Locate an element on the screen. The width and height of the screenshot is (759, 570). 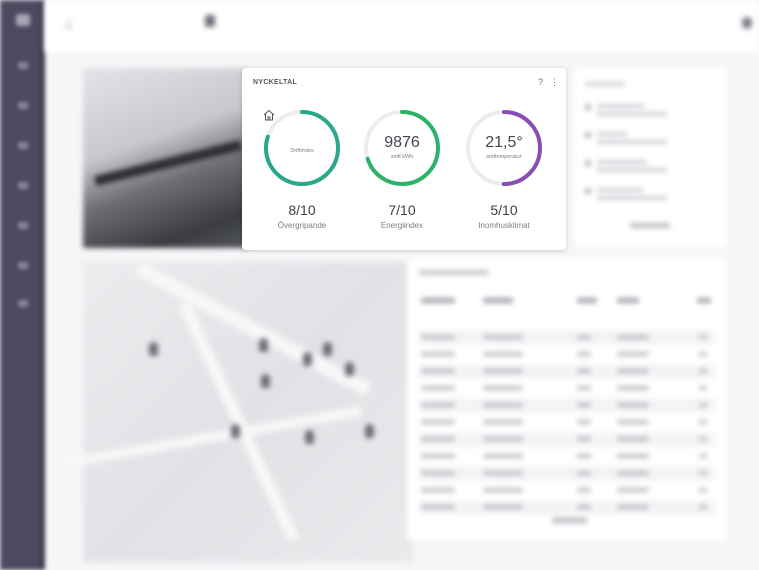
pin-icon is located at coordinates (210, 21).